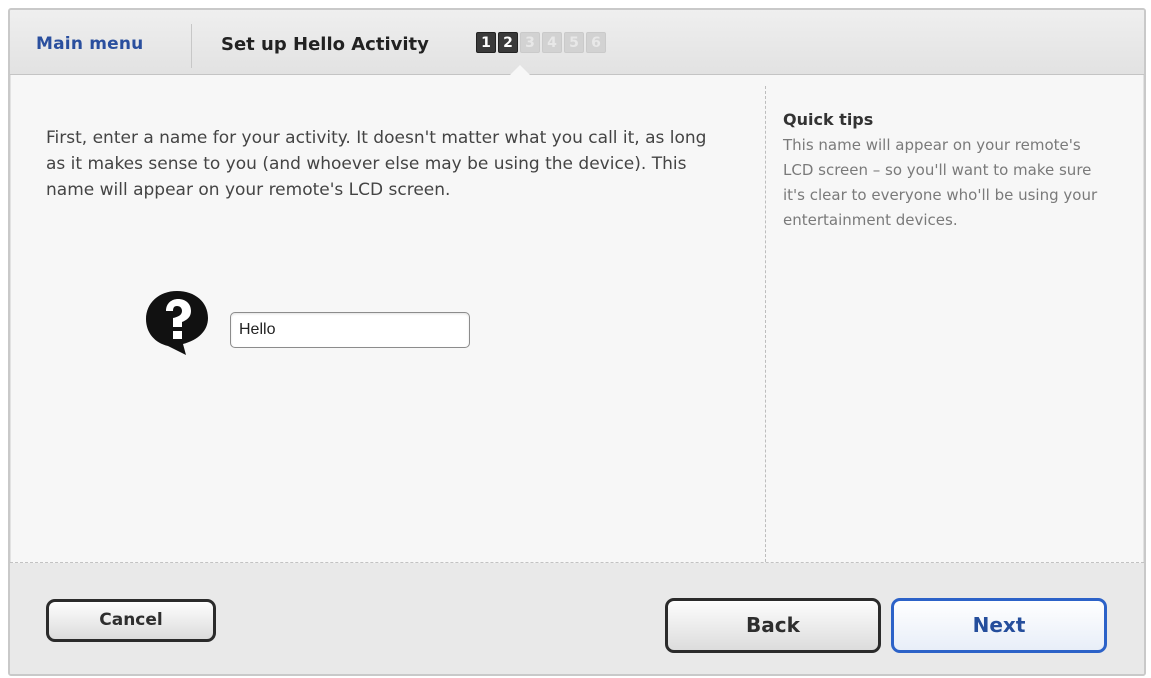 The height and width of the screenshot is (678, 1151). Describe the element at coordinates (90, 44) in the screenshot. I see `main-menu-link: Main menu` at that location.